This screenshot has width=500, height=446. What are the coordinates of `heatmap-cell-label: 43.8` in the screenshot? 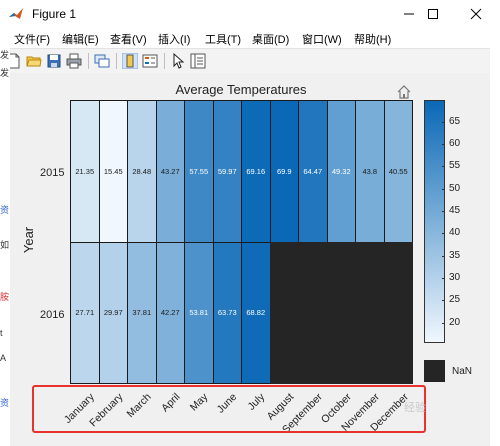 It's located at (370, 171).